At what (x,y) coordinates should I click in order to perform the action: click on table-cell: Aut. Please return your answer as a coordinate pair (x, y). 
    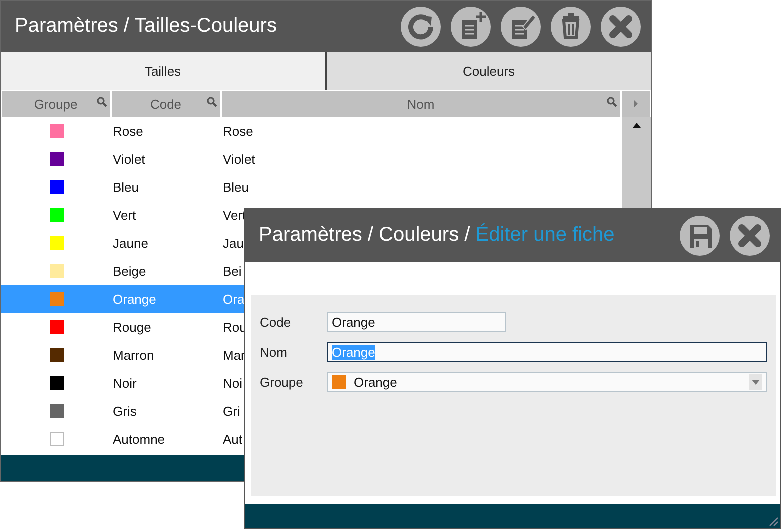
    Looking at the image, I should click on (233, 439).